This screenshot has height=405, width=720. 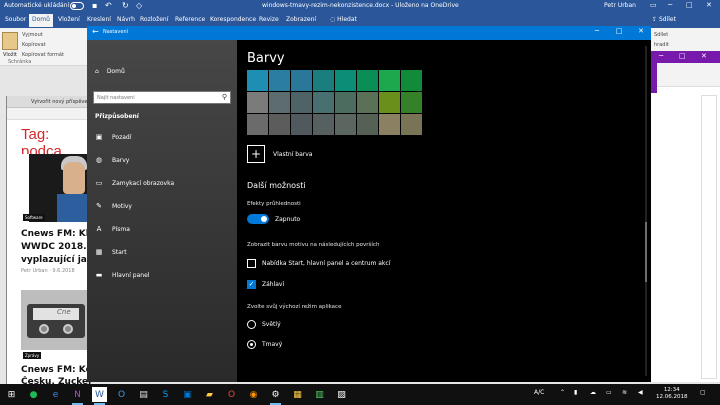 I want to click on onenote-icon: N, so click(x=77, y=396).